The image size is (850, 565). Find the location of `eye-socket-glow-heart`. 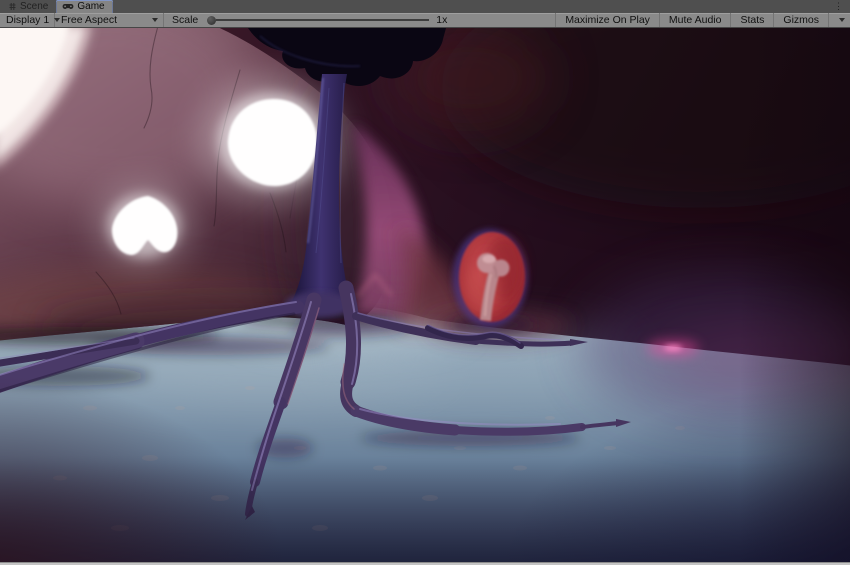

eye-socket-glow-heart is located at coordinates (144, 226).